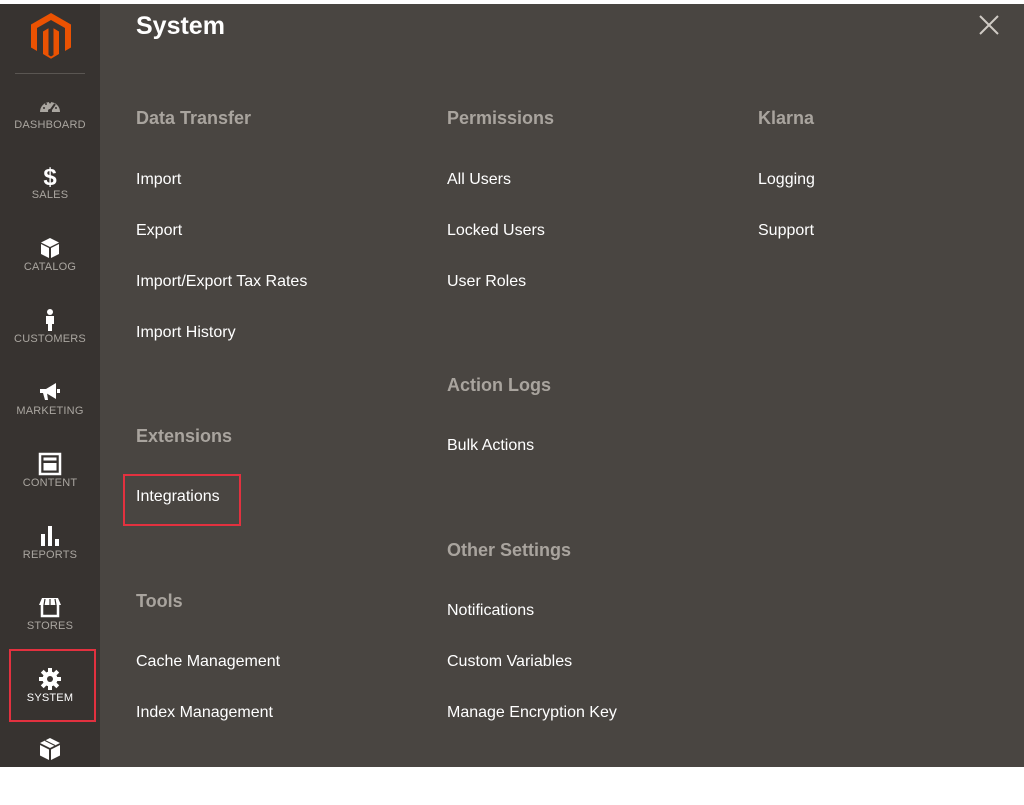  What do you see at coordinates (50, 771) in the screenshot?
I see `sidebar-item-partners` at bounding box center [50, 771].